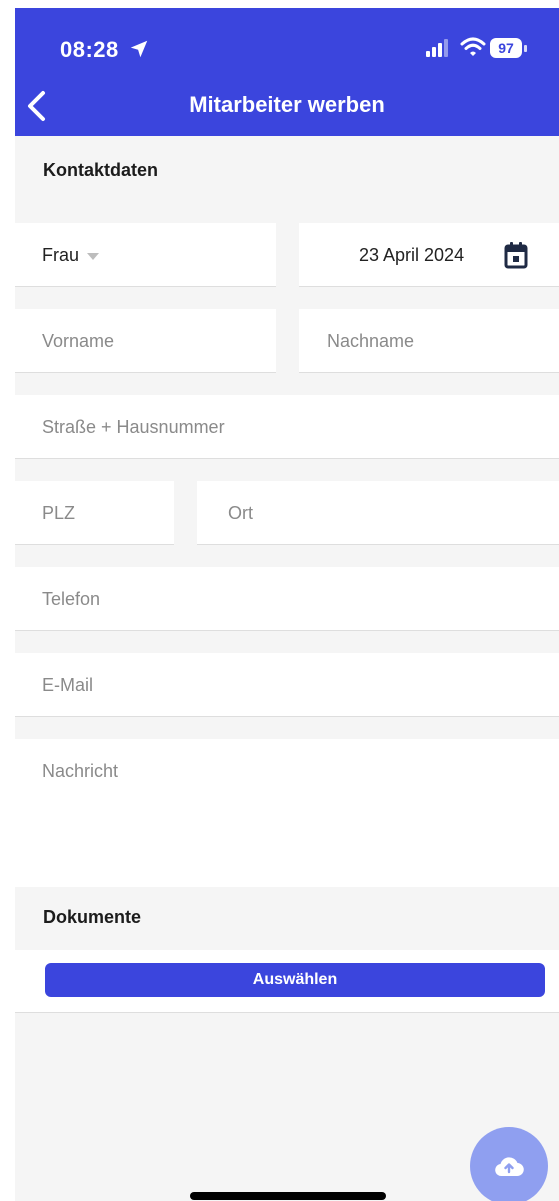 The height and width of the screenshot is (1201, 559). Describe the element at coordinates (287, 104) in the screenshot. I see `page-title: Mitarbeiter werben` at that location.